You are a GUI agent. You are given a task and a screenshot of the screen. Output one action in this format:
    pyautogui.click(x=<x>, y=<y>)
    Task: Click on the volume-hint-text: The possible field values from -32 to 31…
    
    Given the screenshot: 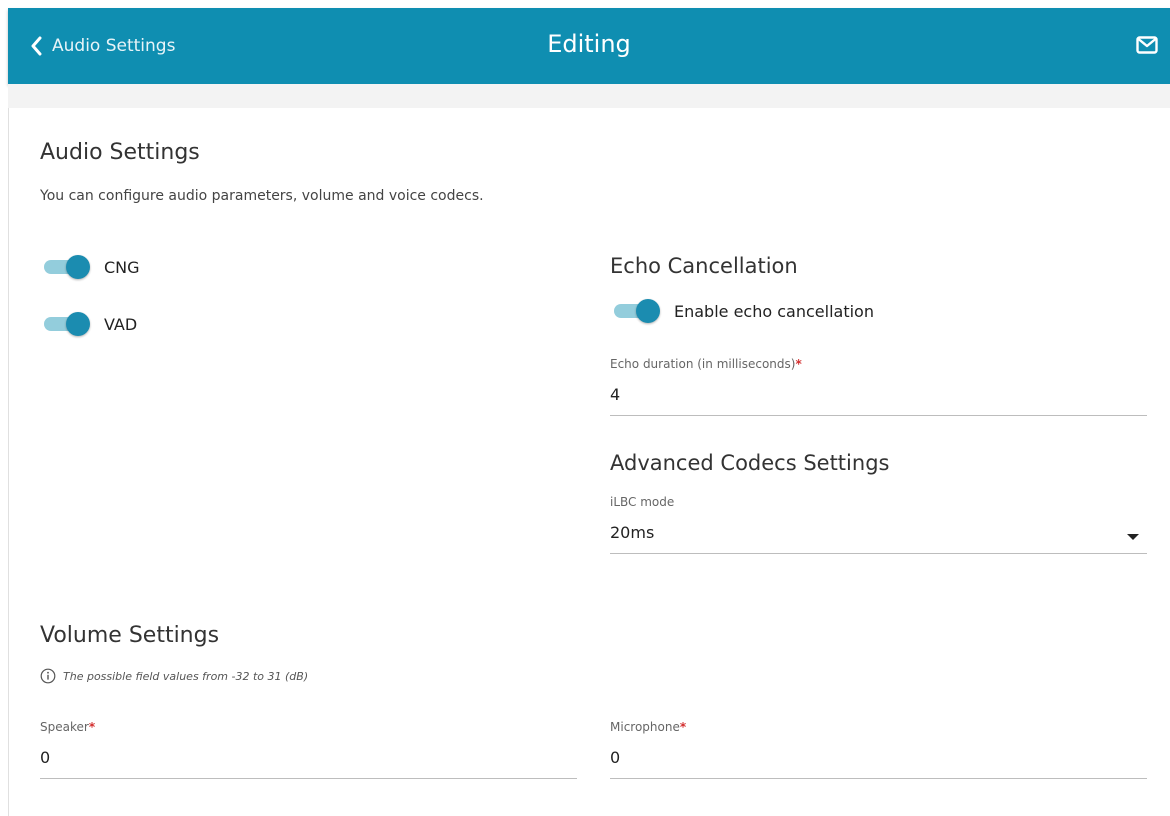 What is the action you would take?
    pyautogui.click(x=186, y=676)
    